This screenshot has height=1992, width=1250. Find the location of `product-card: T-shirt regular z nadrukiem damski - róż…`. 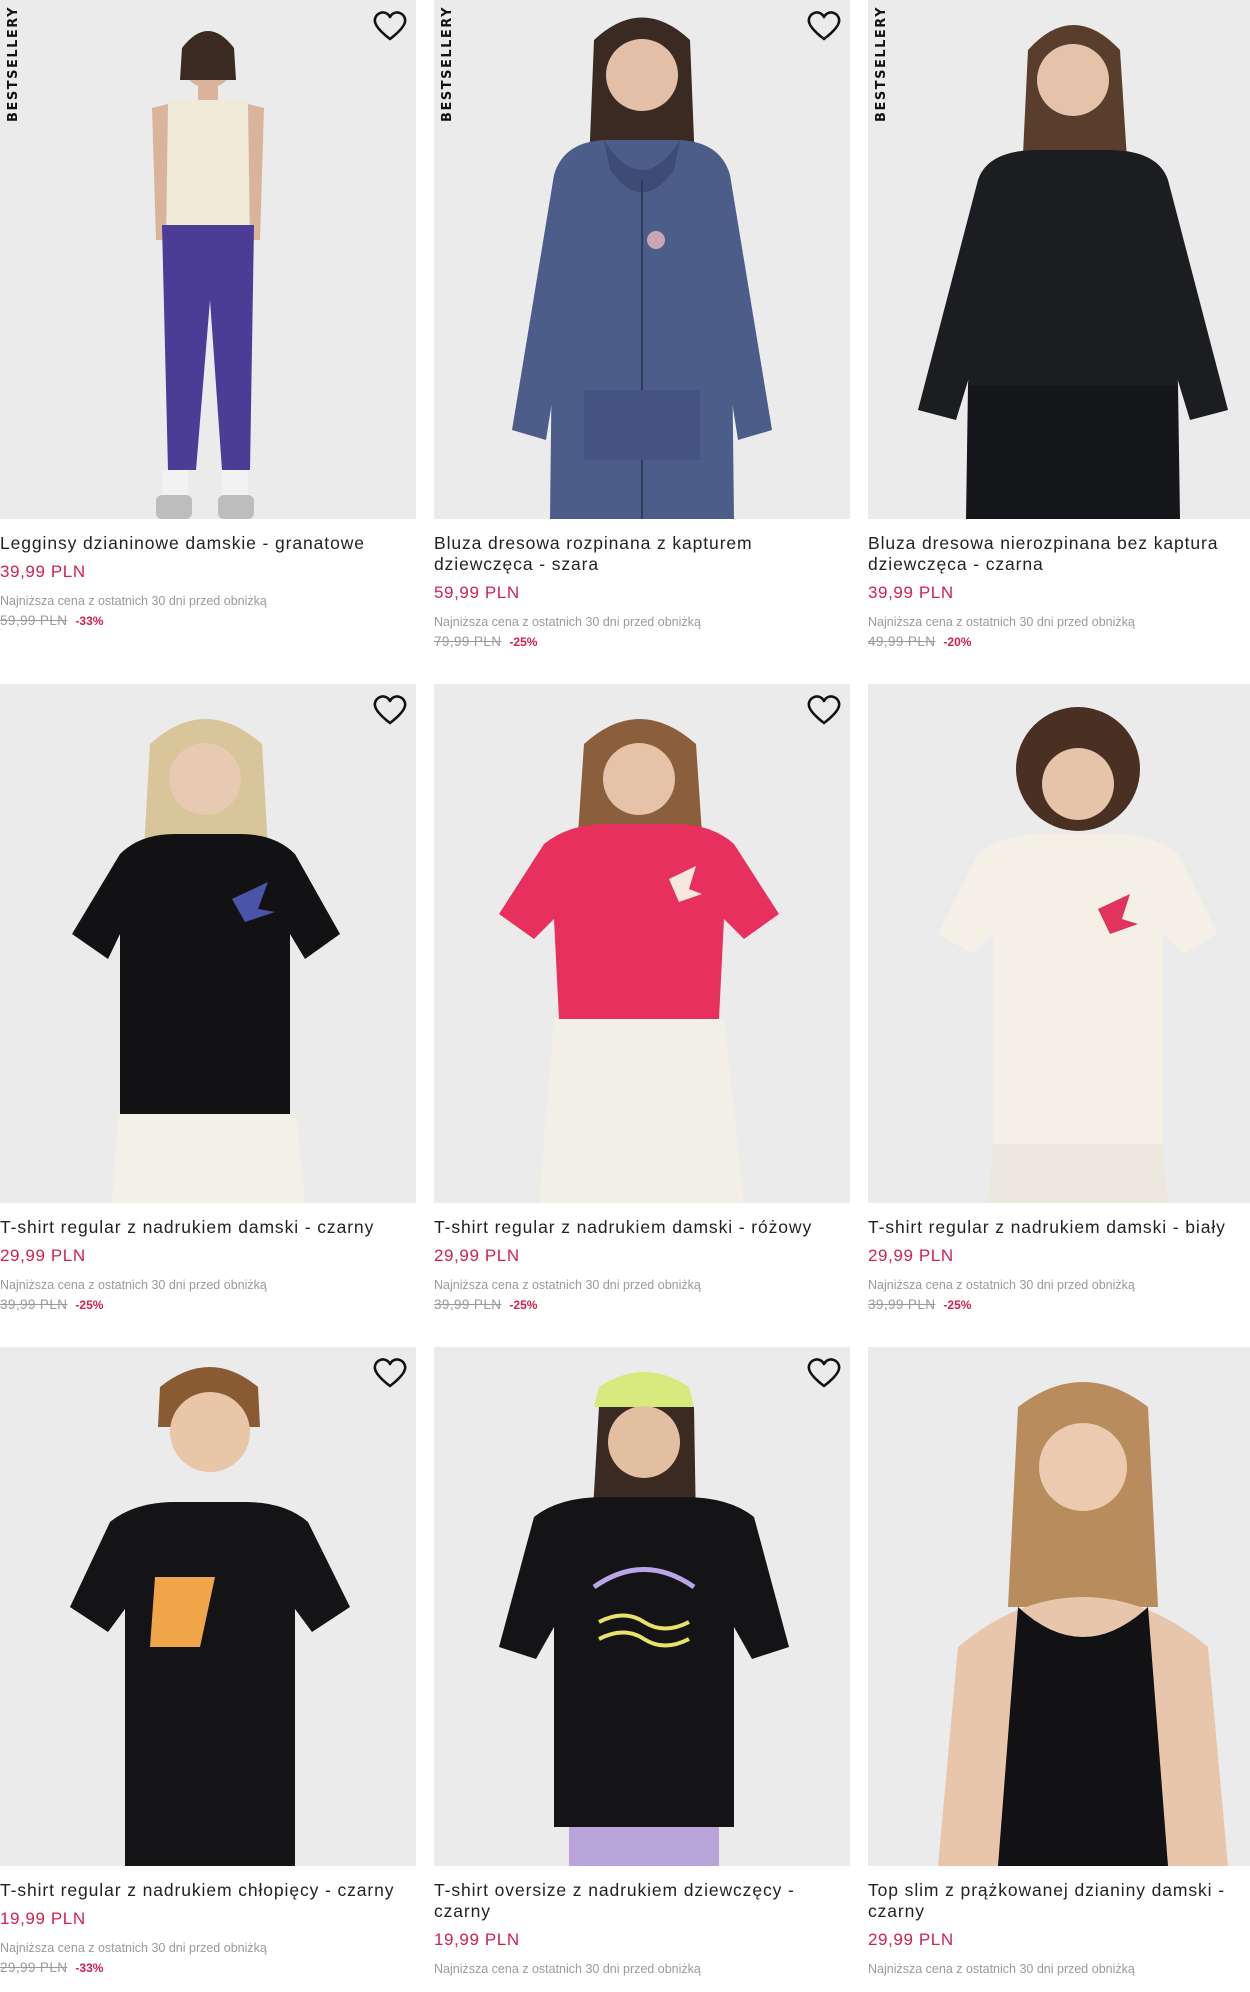

product-card: T-shirt regular z nadrukiem damski - róż… is located at coordinates (642, 998).